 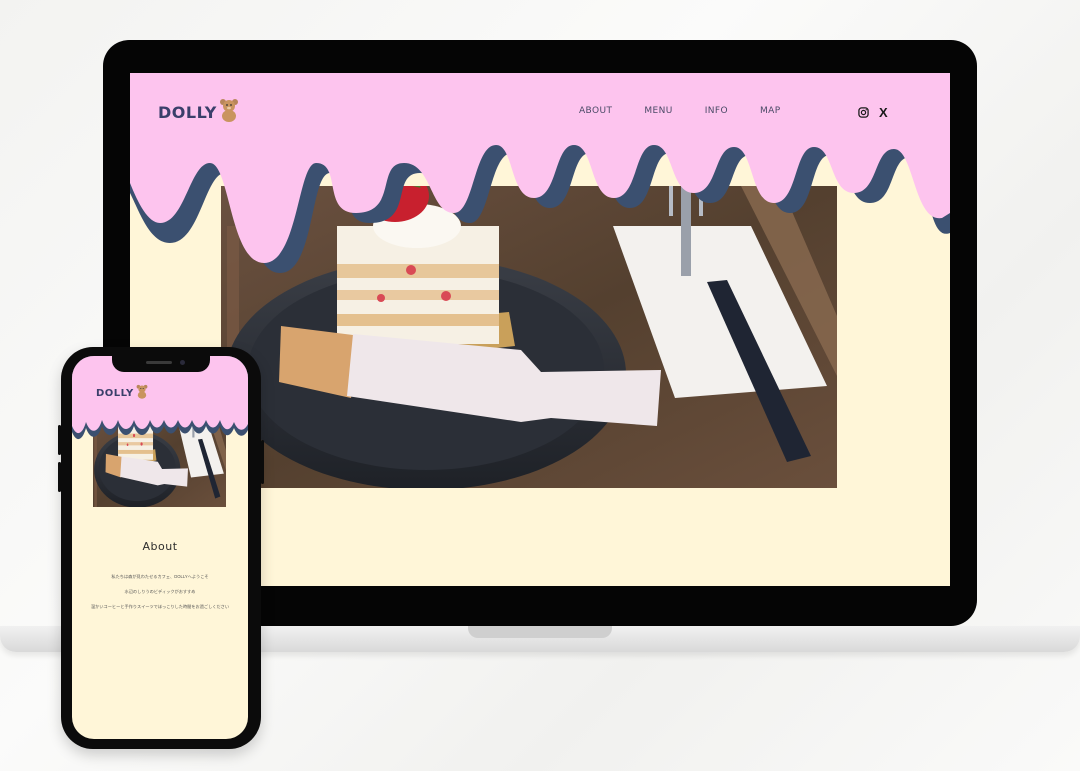 I want to click on about-text-line: 水辺のしりうのビディックがおすすめ, so click(x=160, y=591).